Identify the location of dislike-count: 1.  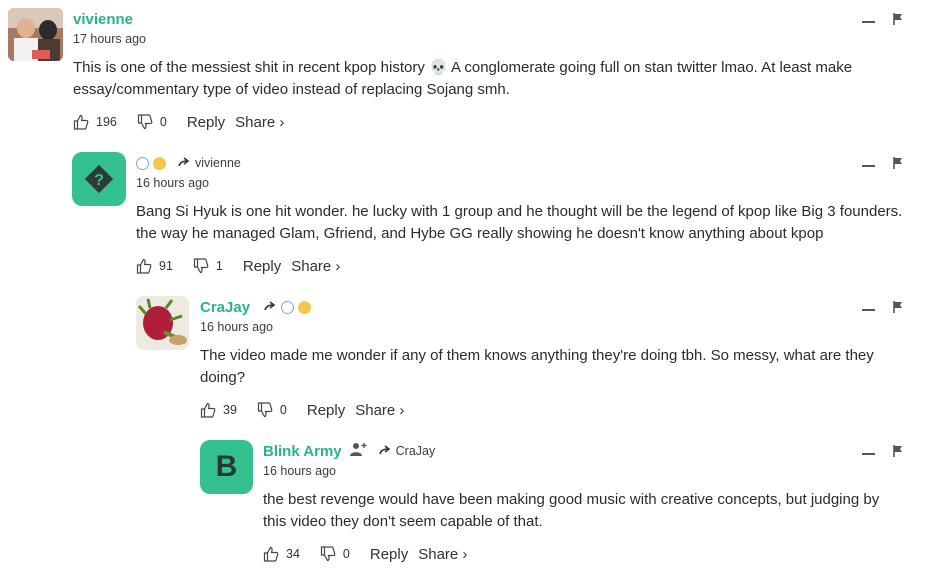
(219, 266).